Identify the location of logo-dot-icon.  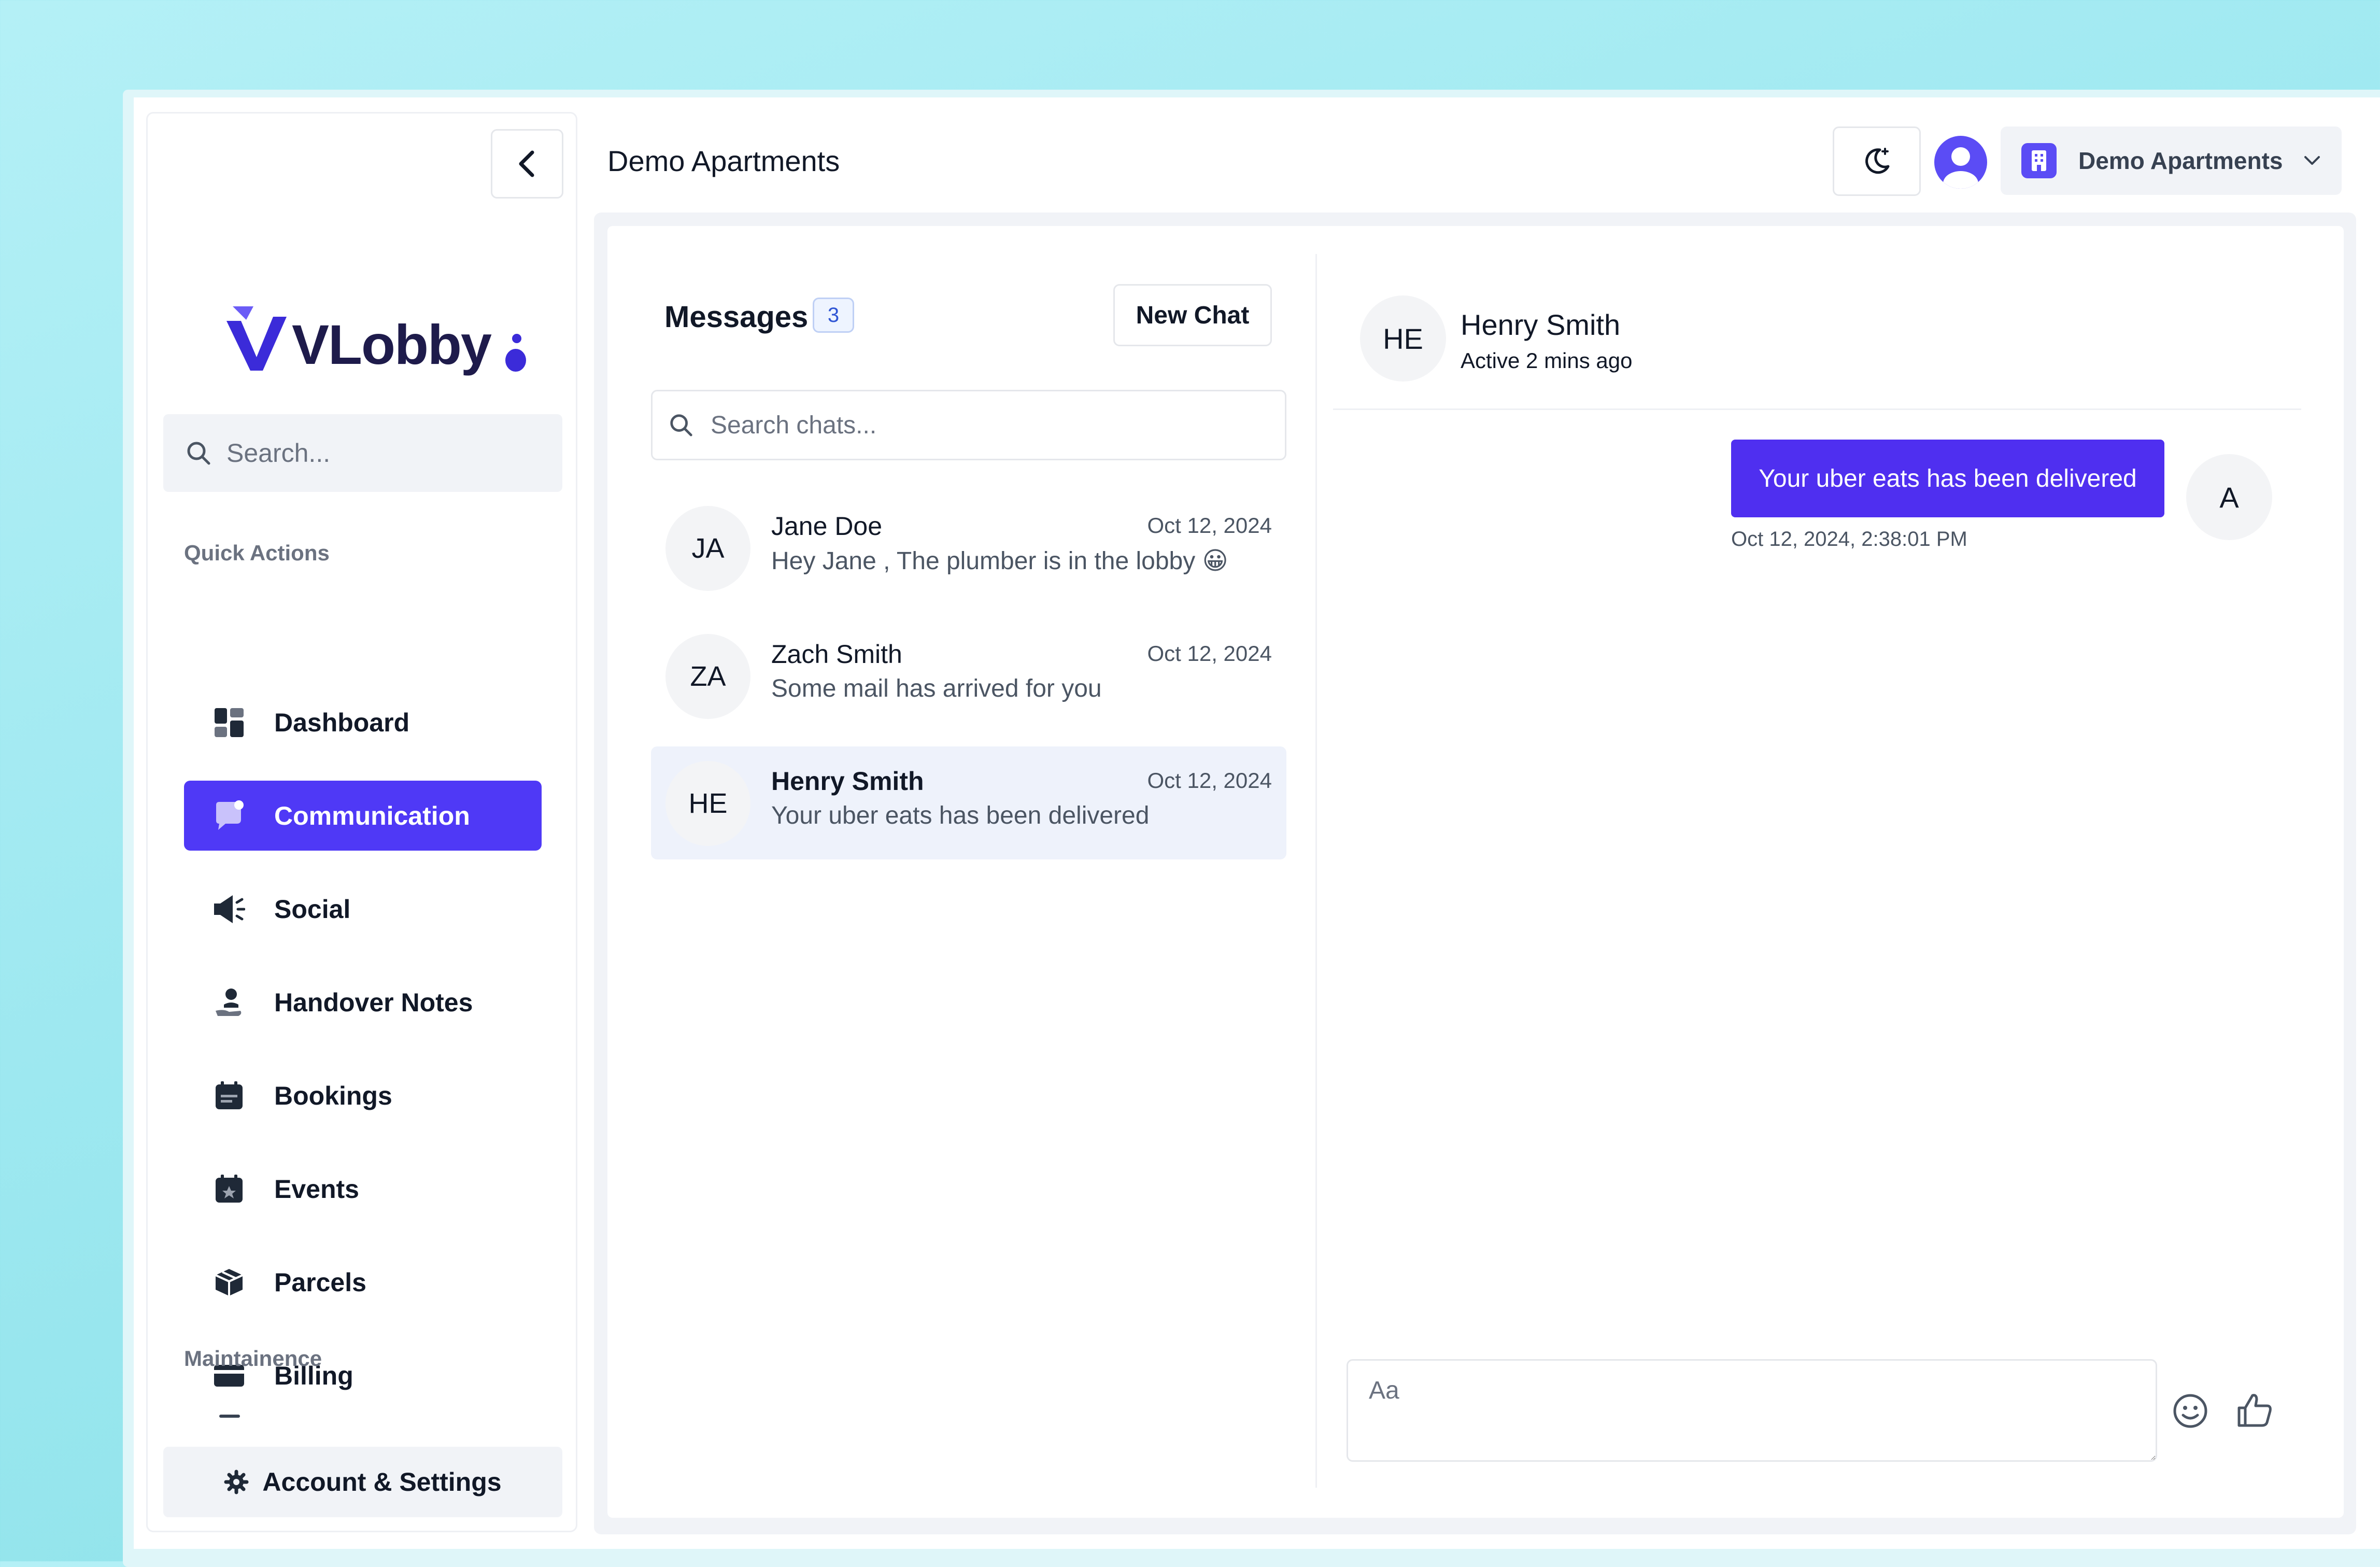
(515, 353).